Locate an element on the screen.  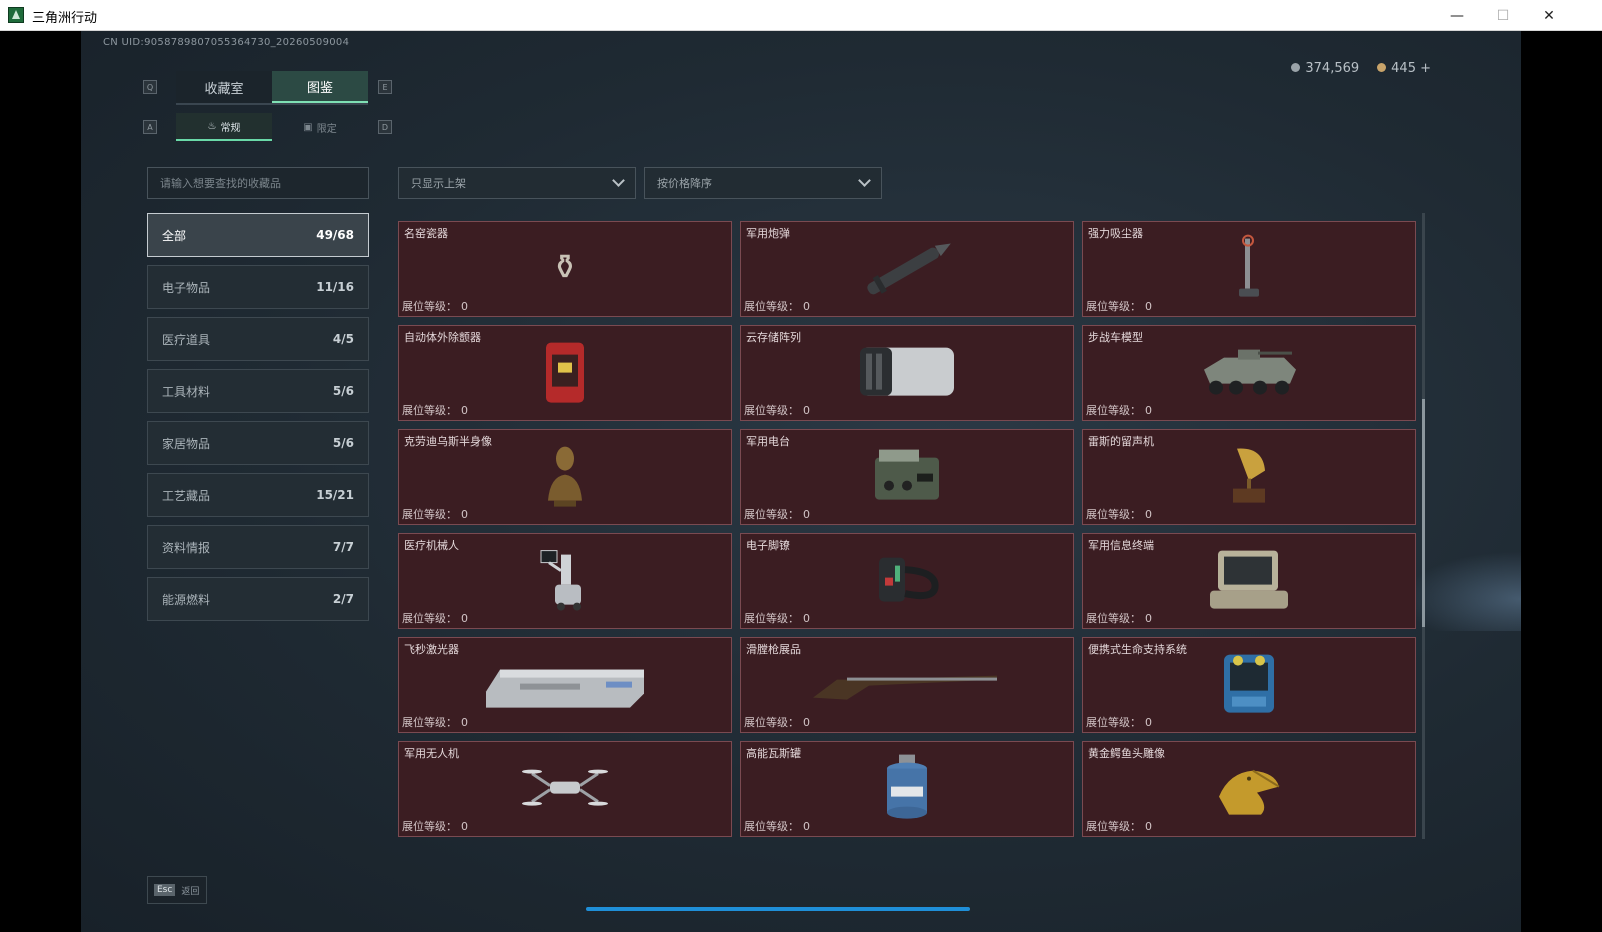
shelf-filter-dropdown: 只显示上架 is located at coordinates (517, 183).